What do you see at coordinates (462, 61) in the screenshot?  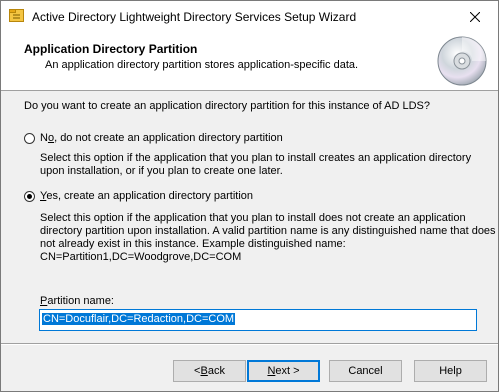 I see `cd-disc-icon` at bounding box center [462, 61].